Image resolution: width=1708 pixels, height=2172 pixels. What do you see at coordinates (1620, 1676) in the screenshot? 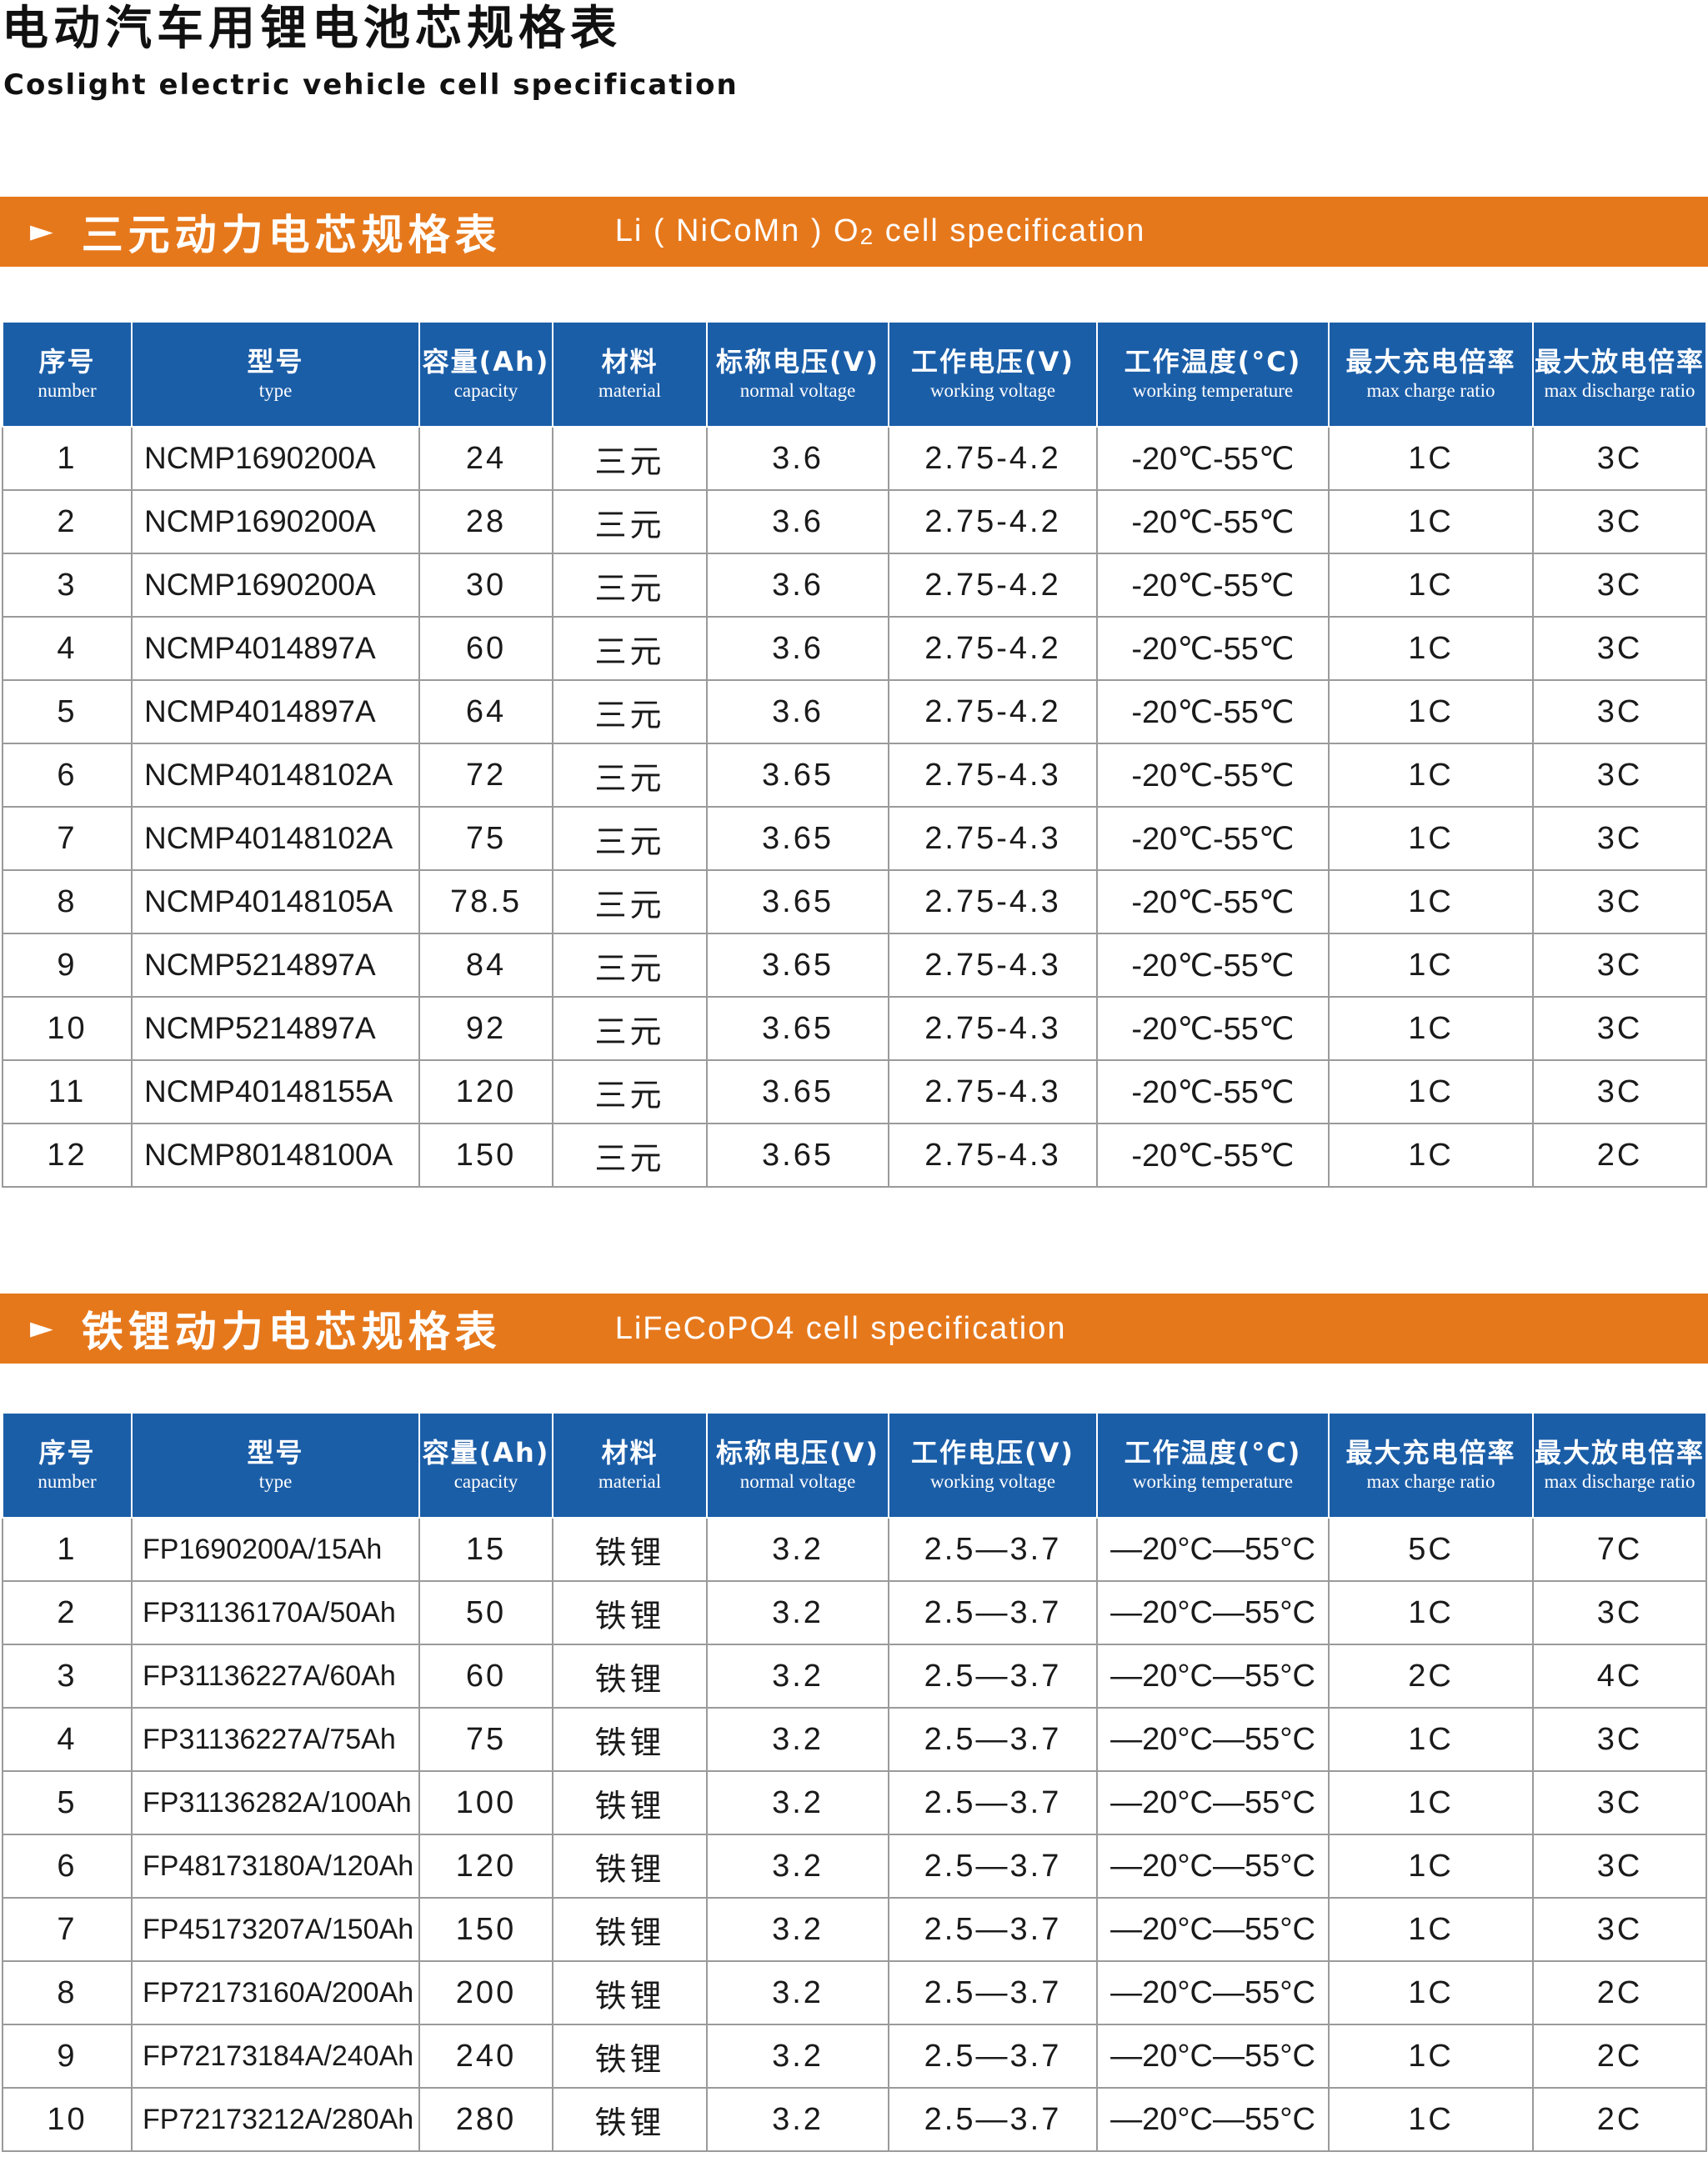
I see `discharge-ratio-cell: 4C` at bounding box center [1620, 1676].